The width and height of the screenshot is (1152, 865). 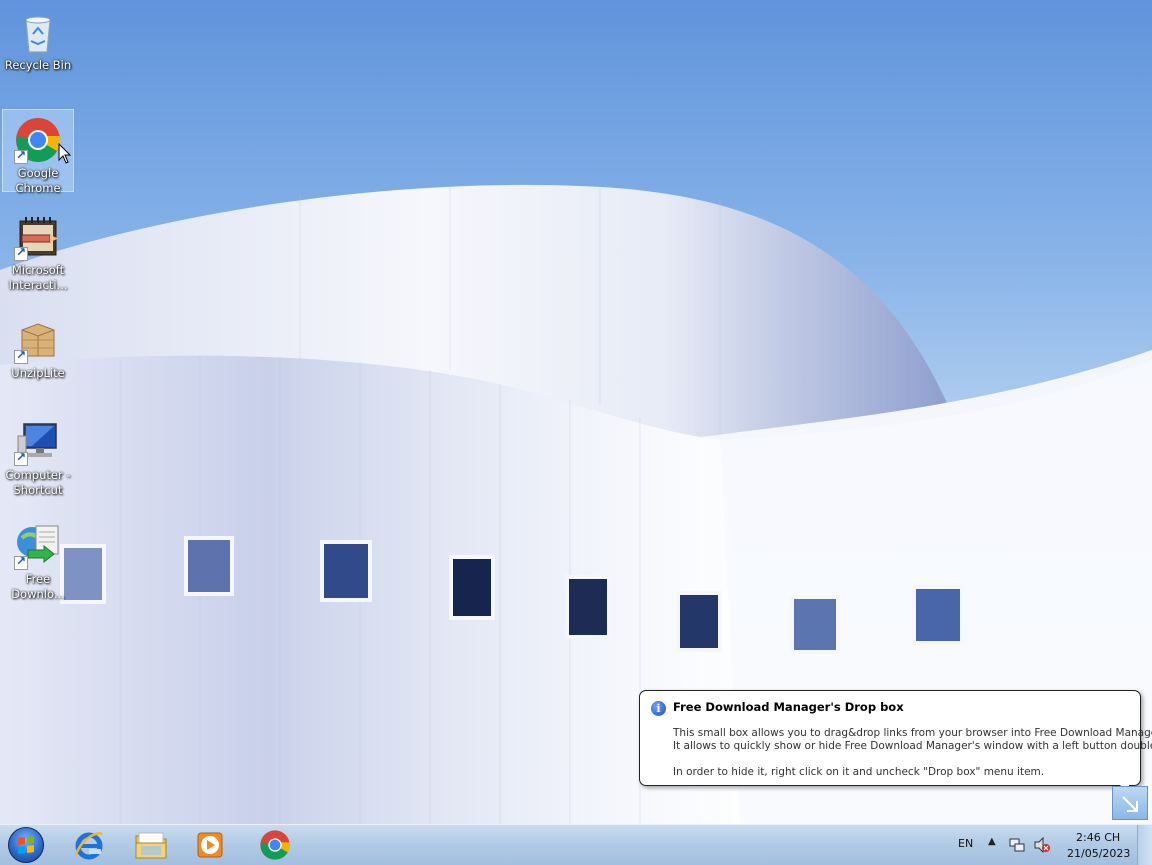 I want to click on notification-title: Free Download Manager's Drop box, so click(x=788, y=707).